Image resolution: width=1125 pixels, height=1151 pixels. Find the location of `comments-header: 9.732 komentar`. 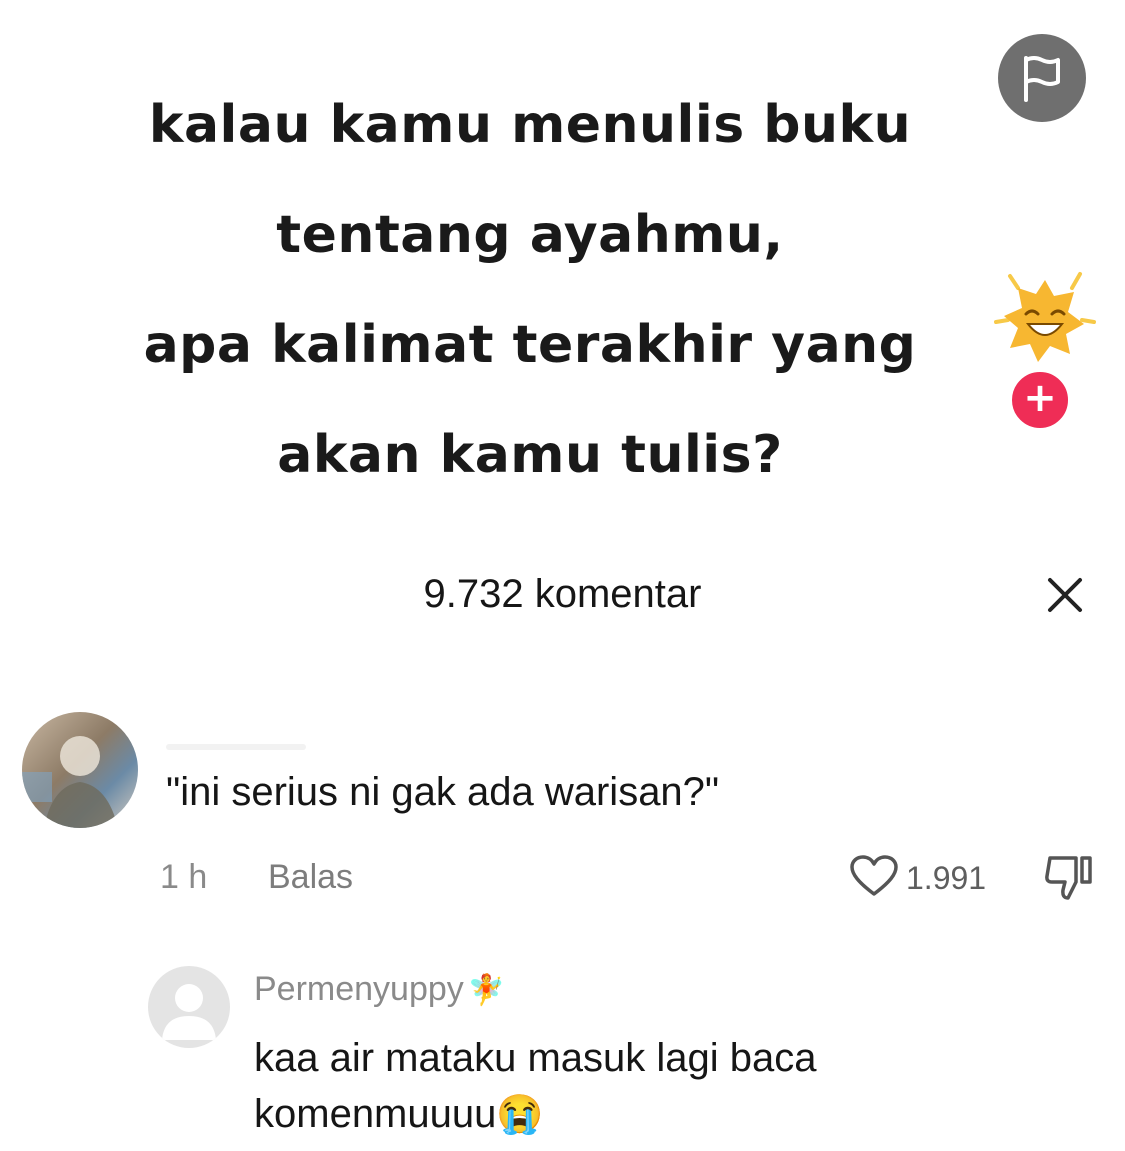

comments-header: 9.732 komentar is located at coordinates (562, 595).